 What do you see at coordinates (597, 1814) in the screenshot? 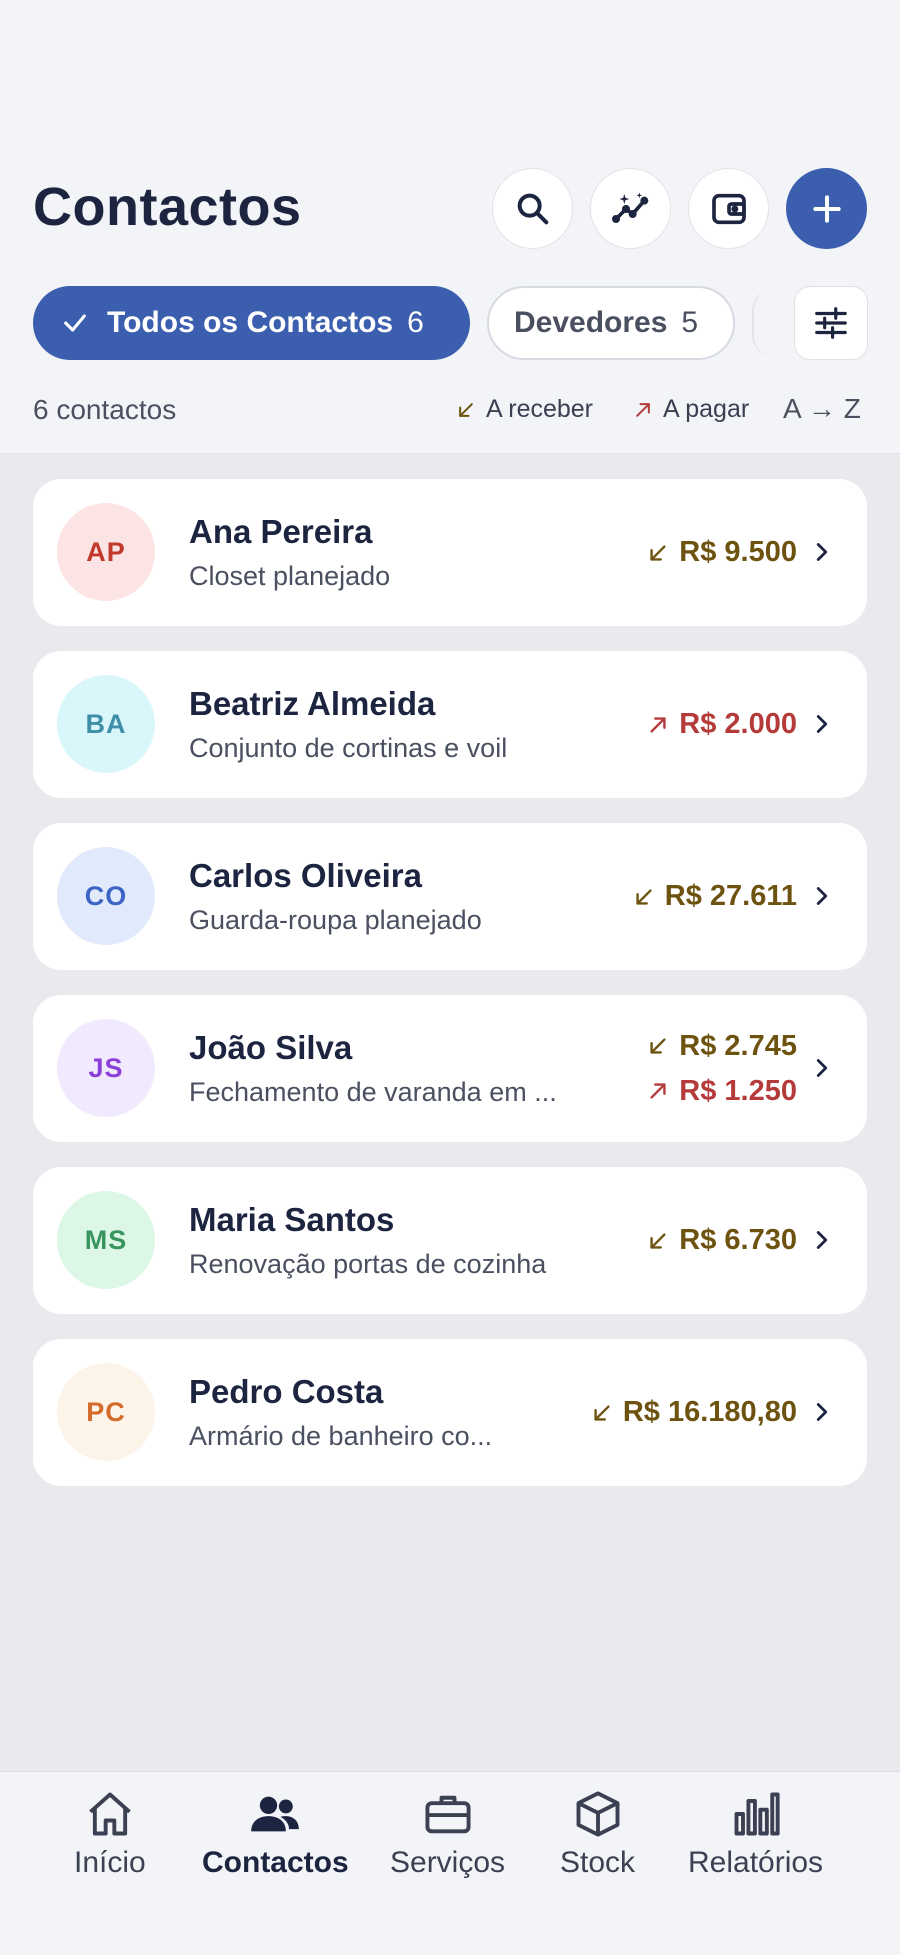
I see `box-icon` at bounding box center [597, 1814].